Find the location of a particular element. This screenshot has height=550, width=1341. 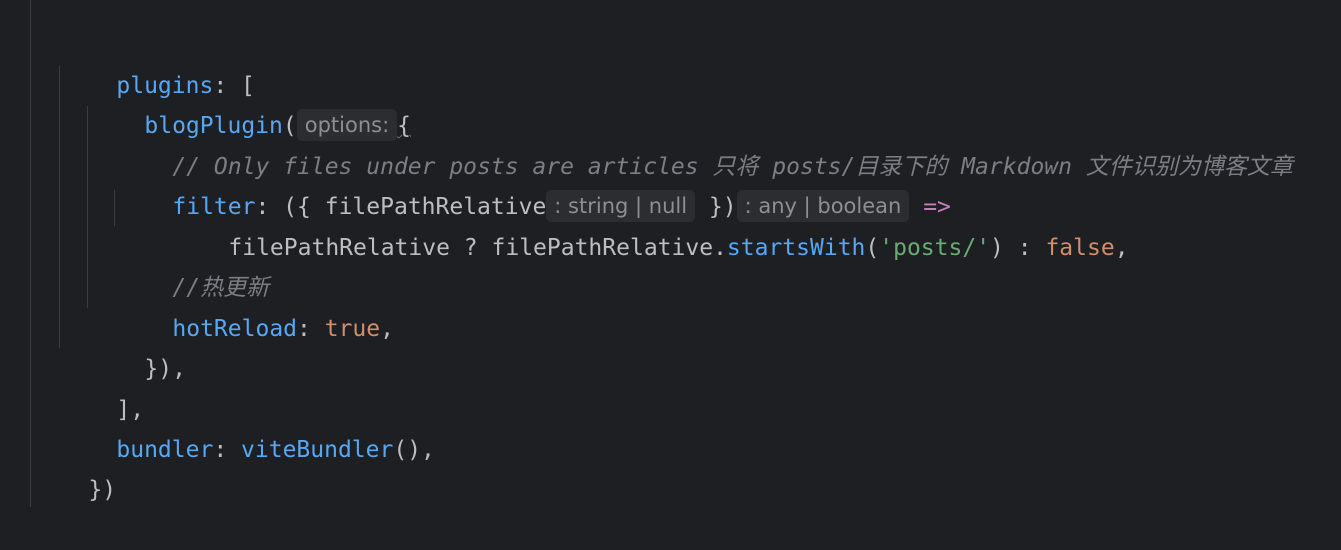

punctuation: ) : is located at coordinates (1018, 248).